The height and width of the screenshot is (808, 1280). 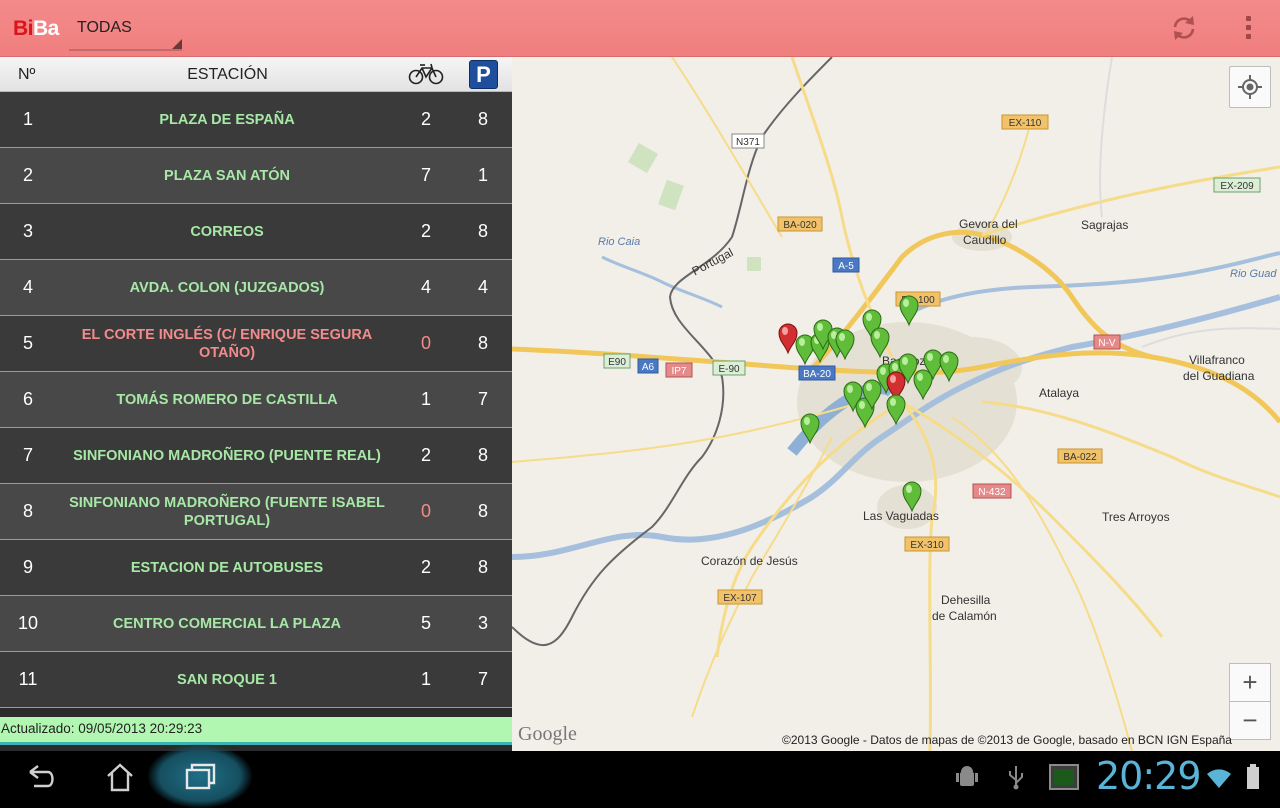 I want to click on recent-apps-icon, so click(x=200, y=776).